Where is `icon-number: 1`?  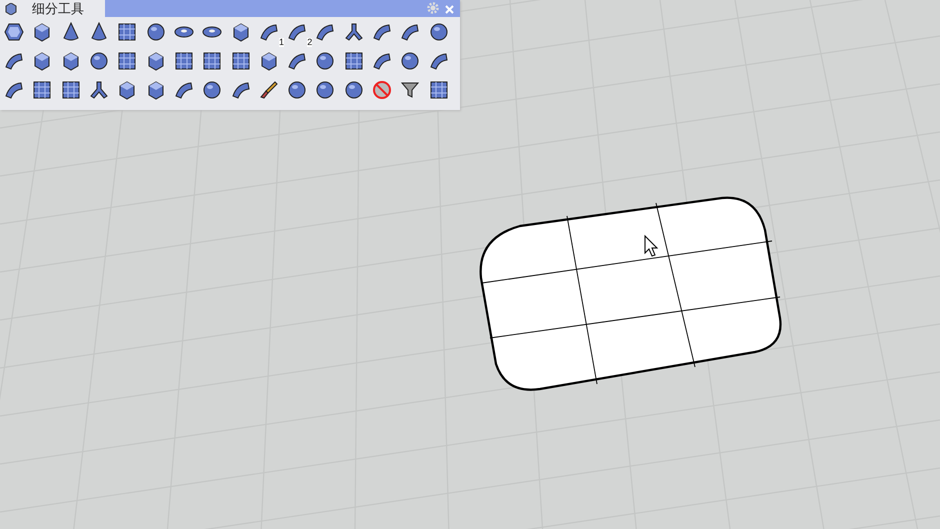
icon-number: 1 is located at coordinates (281, 42).